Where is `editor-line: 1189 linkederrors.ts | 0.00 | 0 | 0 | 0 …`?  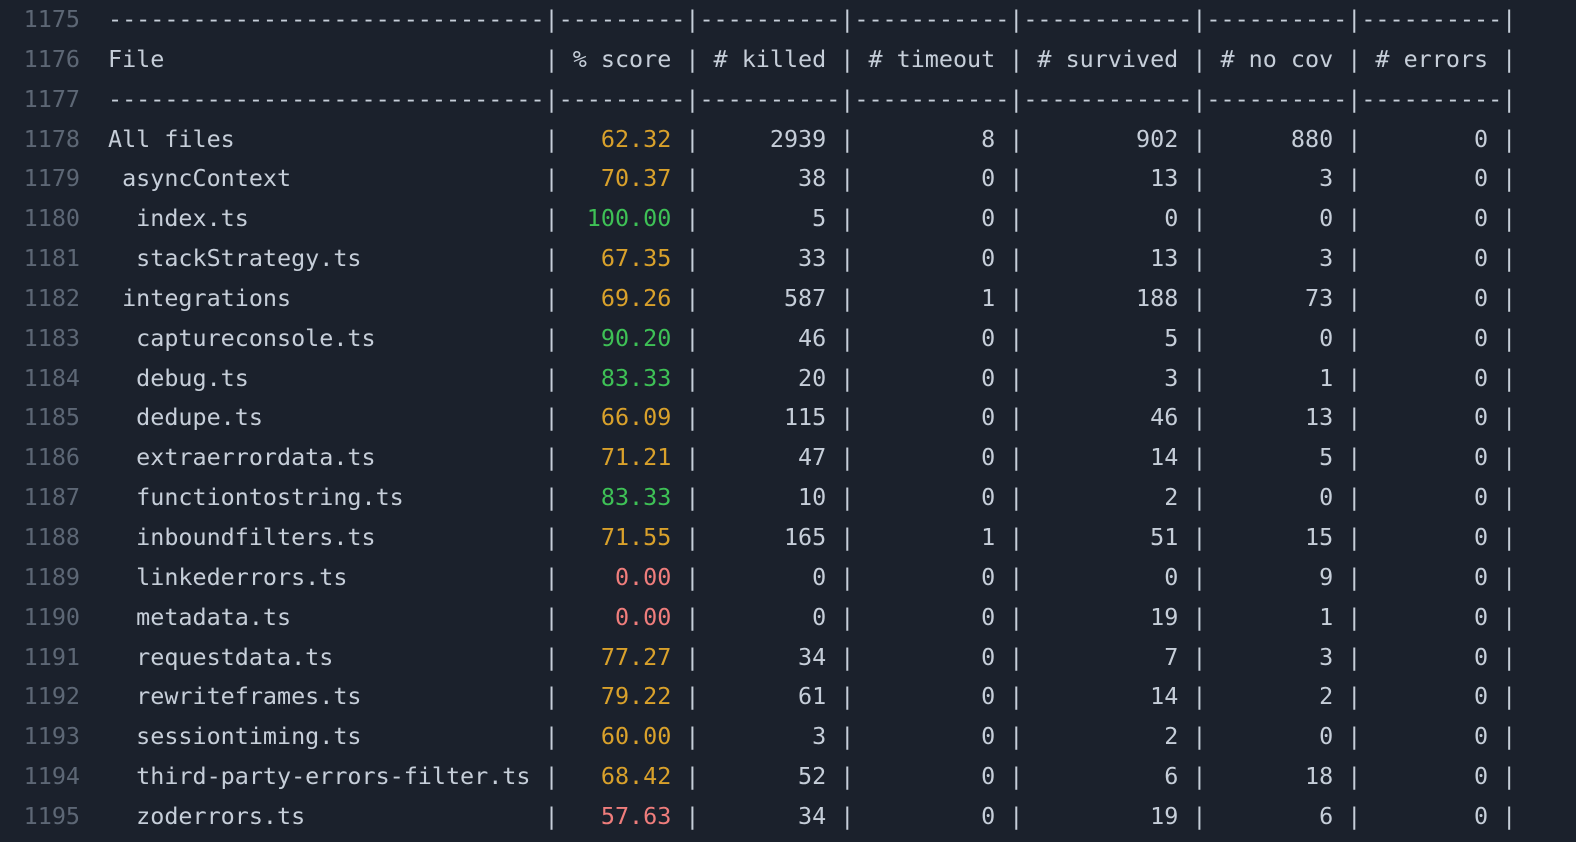
editor-line: 1189 linkederrors.ts | 0.00 | 0 | 0 | 0 … is located at coordinates (788, 578).